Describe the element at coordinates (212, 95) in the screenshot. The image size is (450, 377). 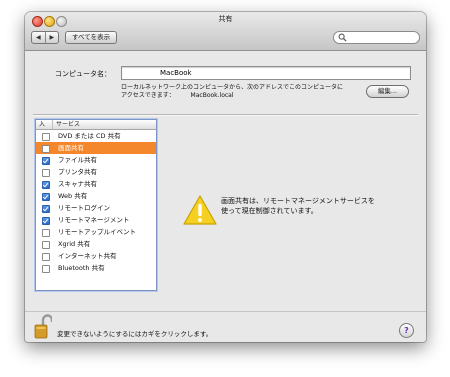
I see `local-address: MacBook.local` at that location.